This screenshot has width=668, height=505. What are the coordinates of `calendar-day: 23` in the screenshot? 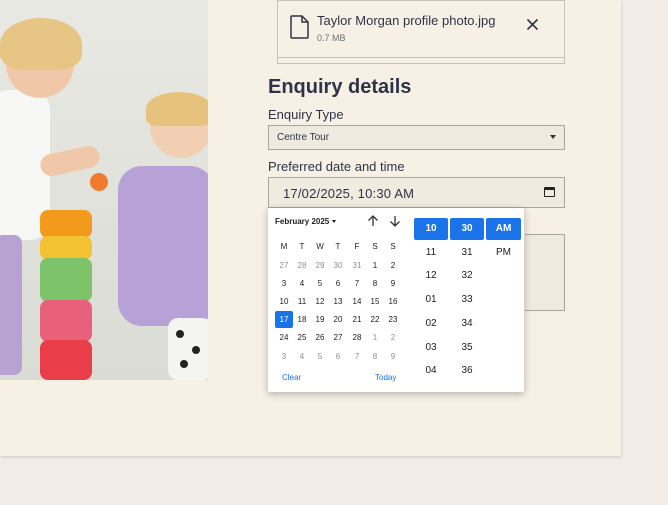 It's located at (393, 319).